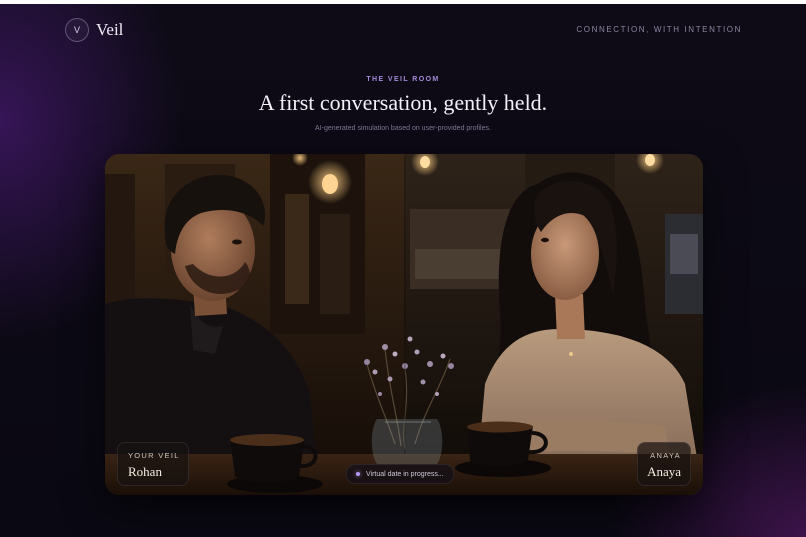 The image size is (806, 537). Describe the element at coordinates (110, 29) in the screenshot. I see `brand-name: Veil` at that location.